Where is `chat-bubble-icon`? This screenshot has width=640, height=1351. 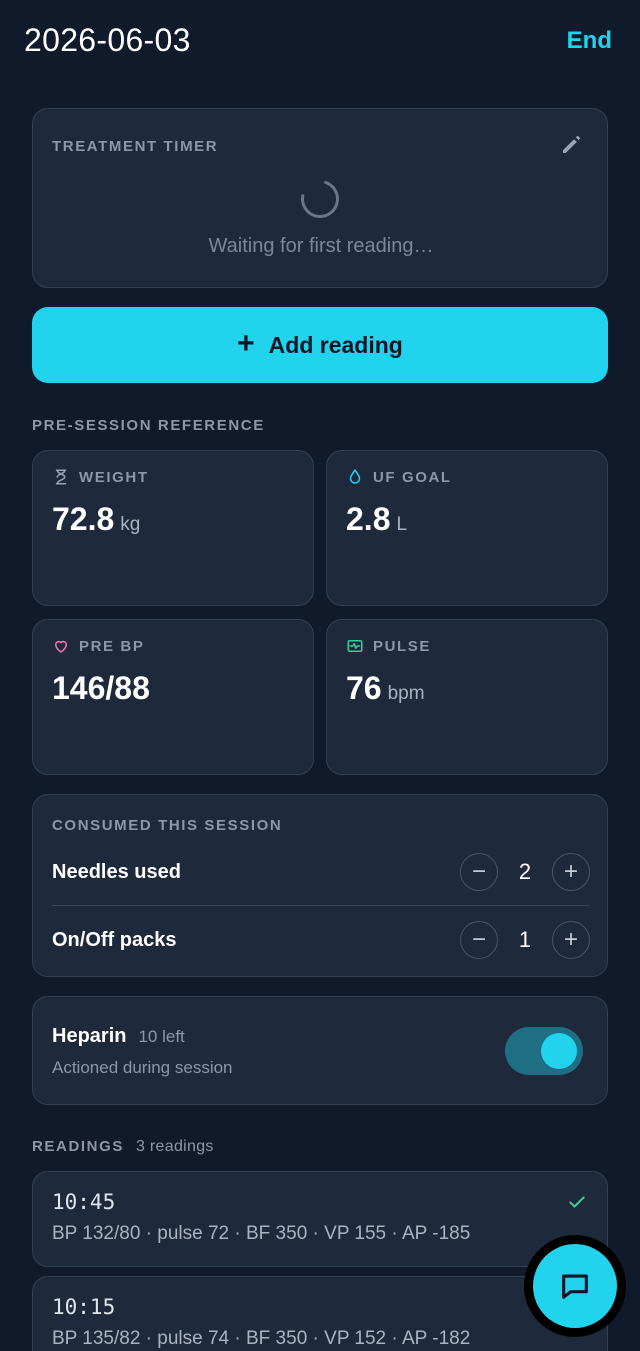
chat-bubble-icon is located at coordinates (575, 1286).